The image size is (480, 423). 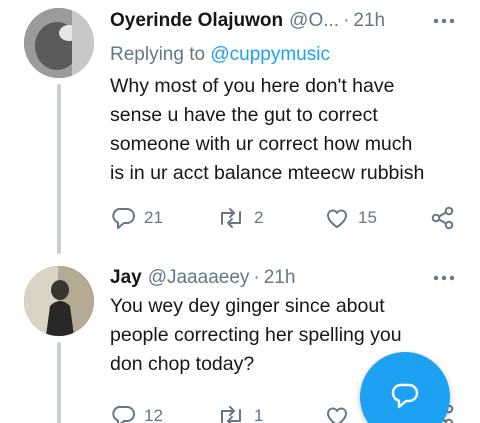 What do you see at coordinates (256, 335) in the screenshot?
I see `text-line: people correcting her spelling you` at bounding box center [256, 335].